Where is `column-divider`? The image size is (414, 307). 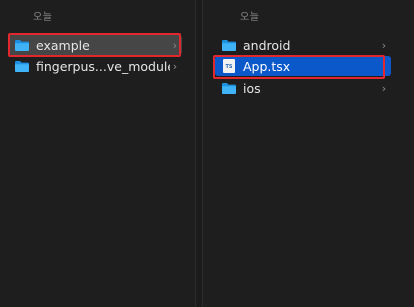 column-divider is located at coordinates (202, 153).